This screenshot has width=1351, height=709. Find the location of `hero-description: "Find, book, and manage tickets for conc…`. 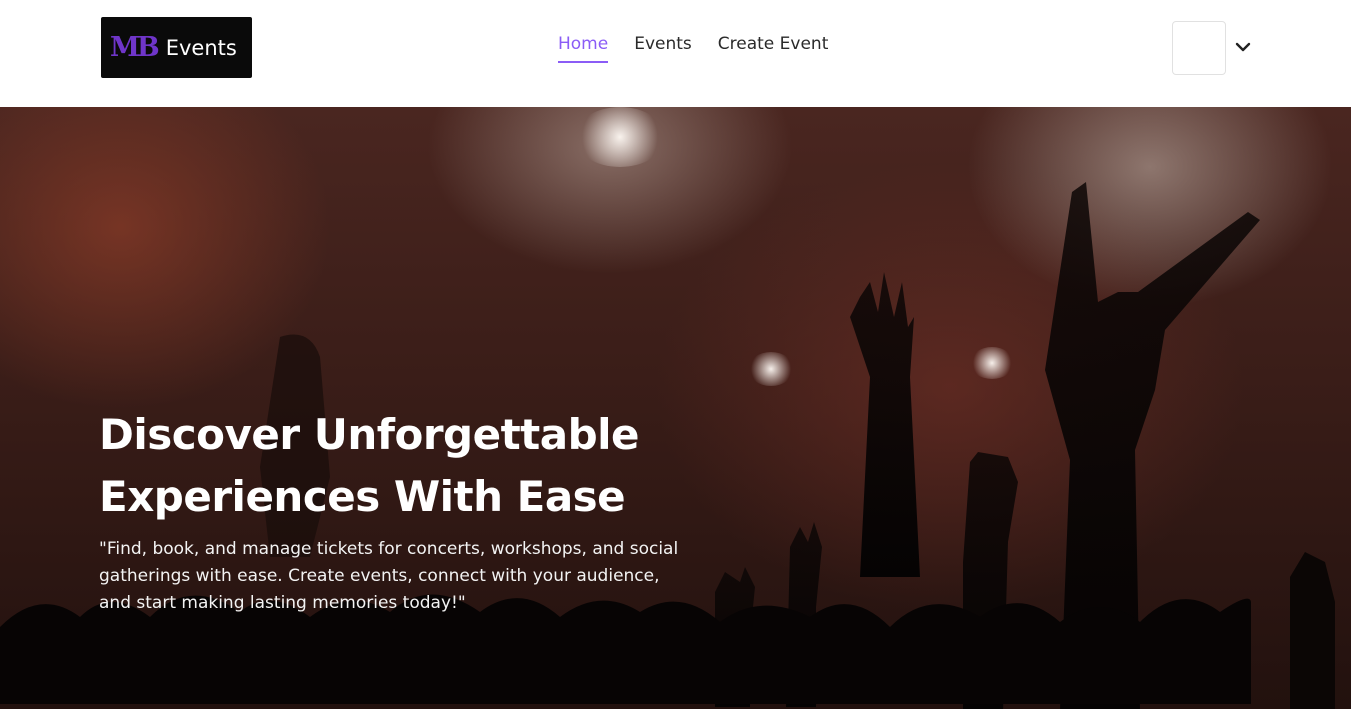

hero-description: "Find, book, and manage tickets for conc… is located at coordinates (389, 576).